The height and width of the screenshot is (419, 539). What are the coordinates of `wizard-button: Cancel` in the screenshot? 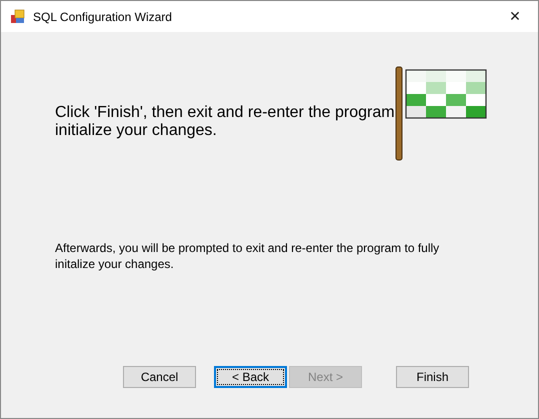 It's located at (159, 377).